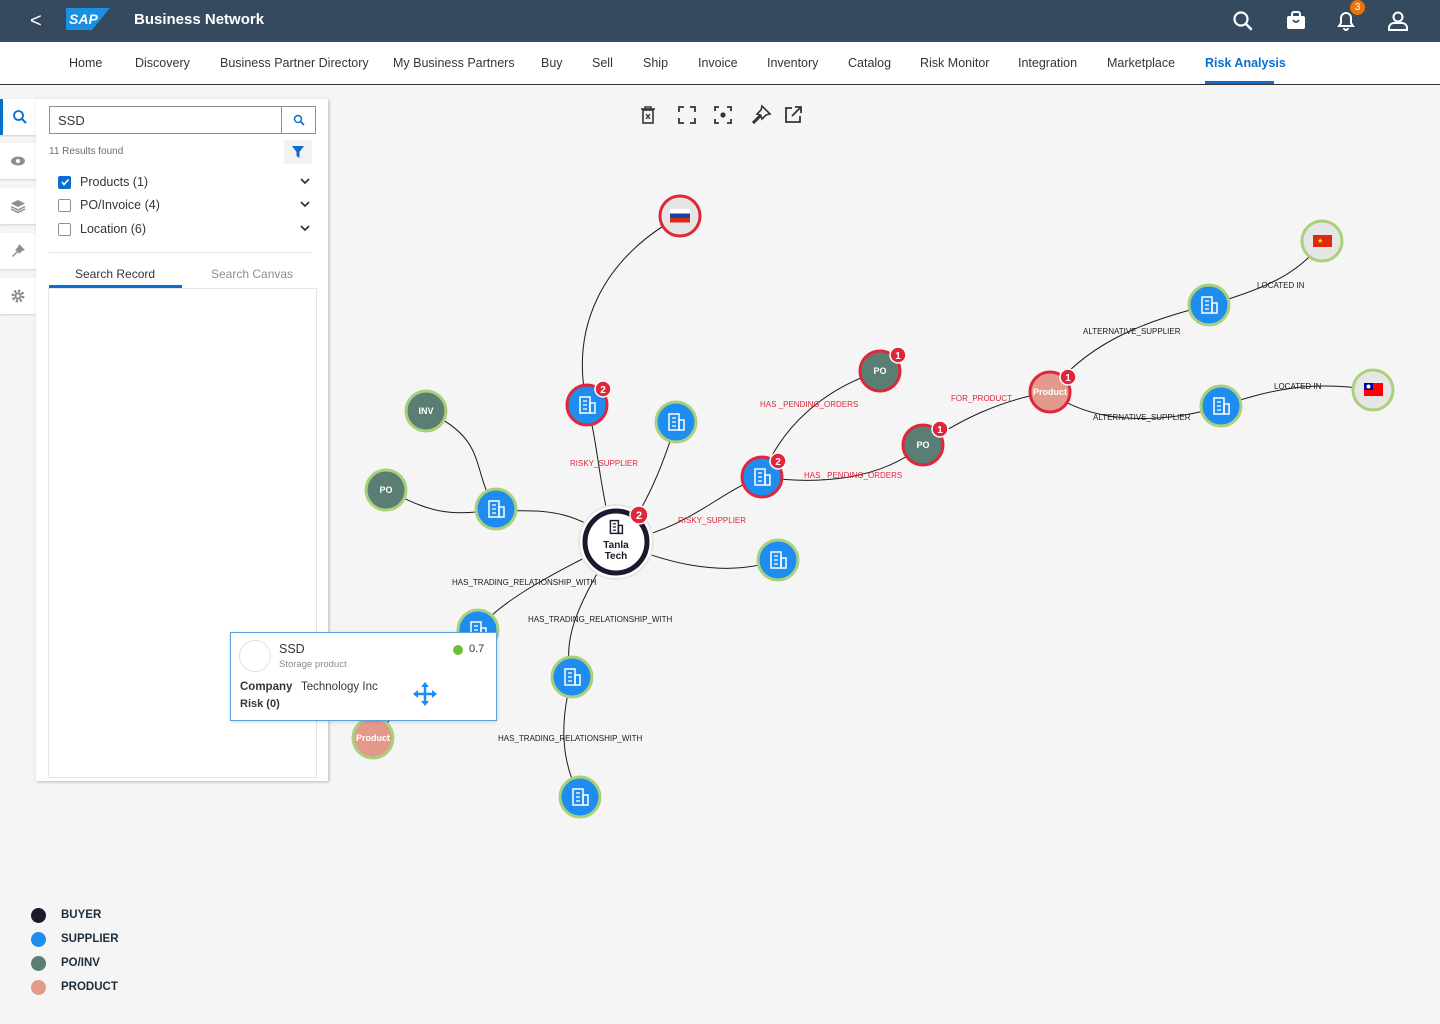  I want to click on category-label: Location (6), so click(113, 229).